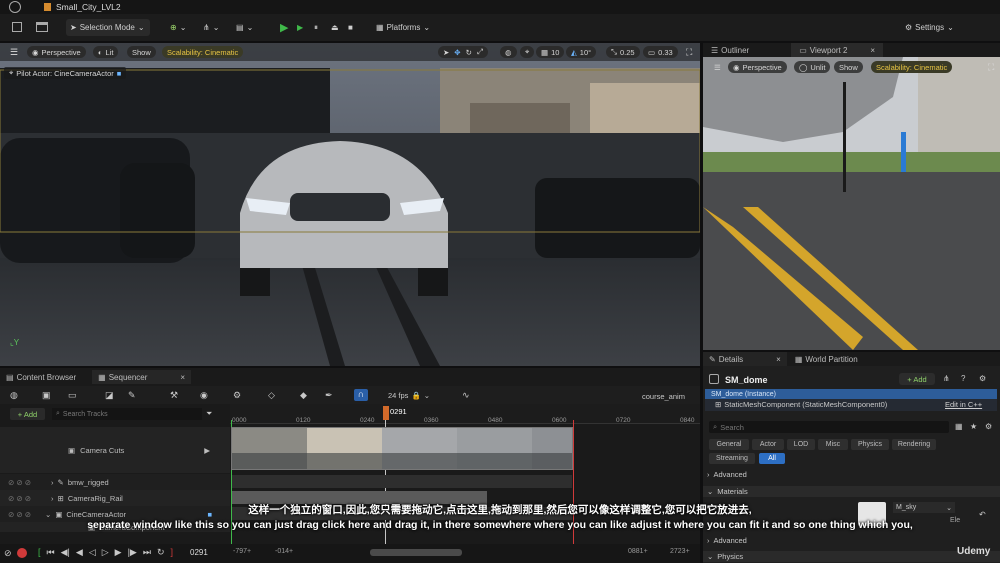 The image size is (1000, 563). What do you see at coordinates (912, 67) in the screenshot?
I see `viewport2-scalability-badge: Scalability: Cinematic` at bounding box center [912, 67].